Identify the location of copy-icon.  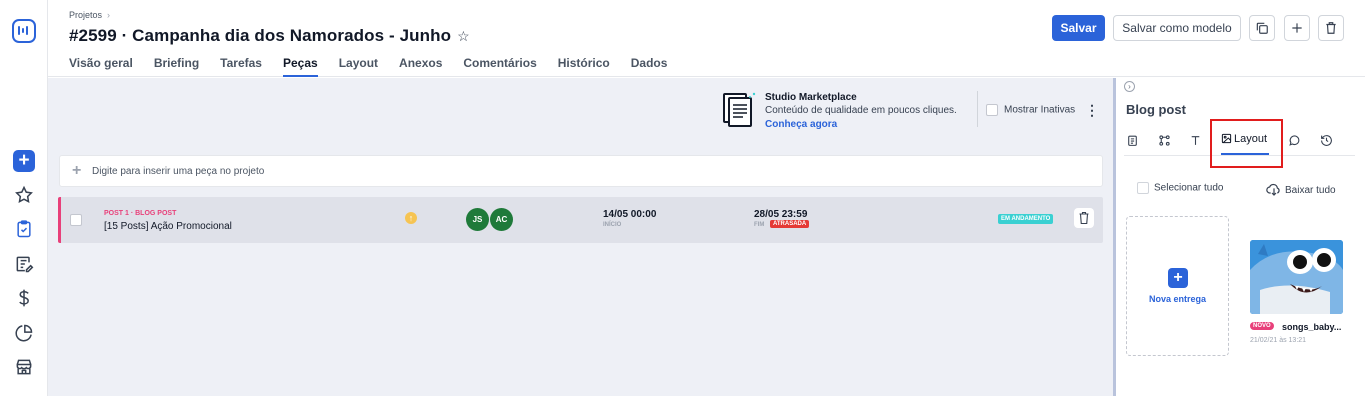
(1262, 28).